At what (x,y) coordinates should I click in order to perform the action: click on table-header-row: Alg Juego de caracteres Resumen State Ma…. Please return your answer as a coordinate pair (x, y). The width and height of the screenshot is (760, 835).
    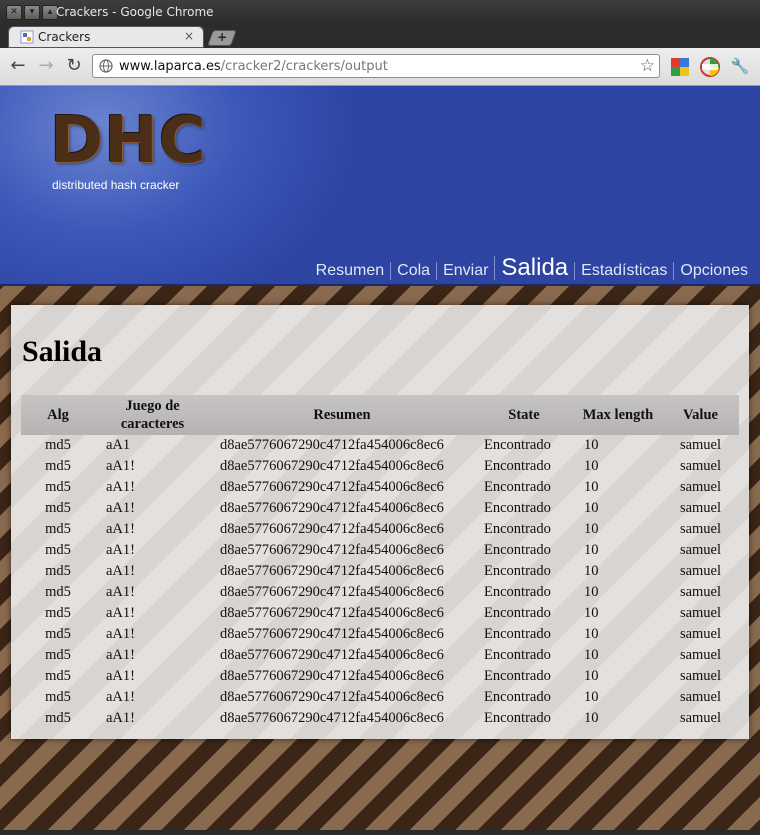
    Looking at the image, I should click on (380, 415).